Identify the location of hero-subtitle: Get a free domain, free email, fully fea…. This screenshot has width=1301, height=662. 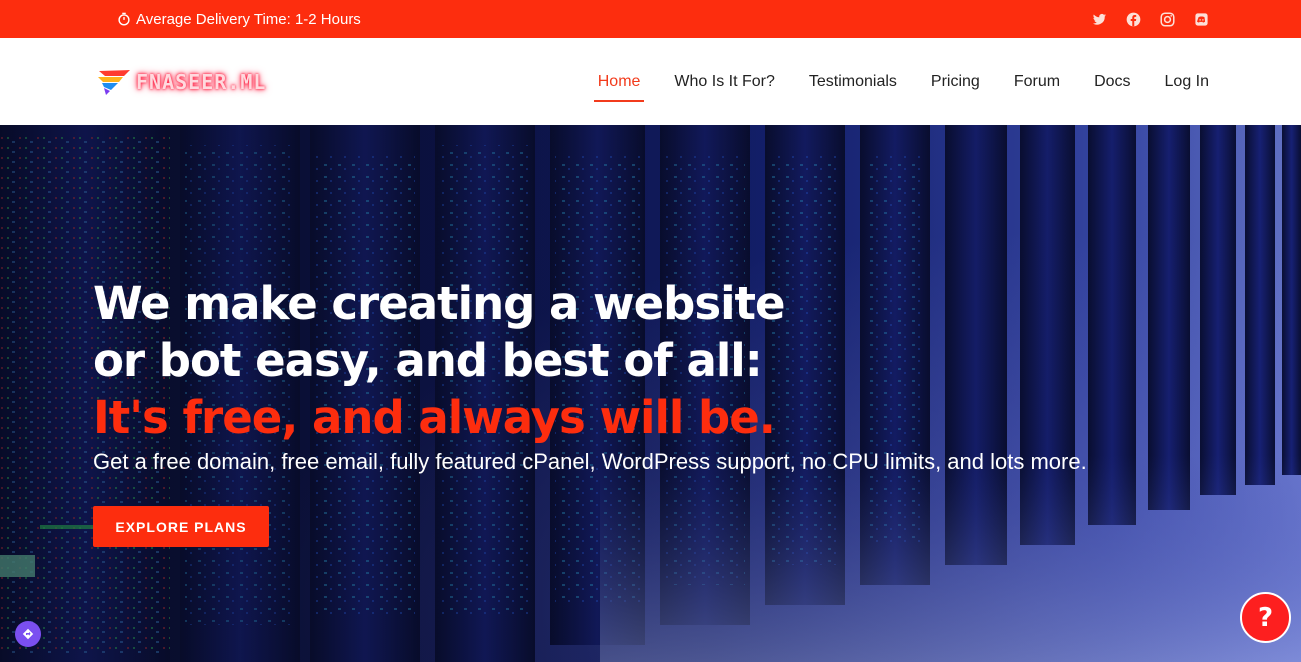
(590, 461).